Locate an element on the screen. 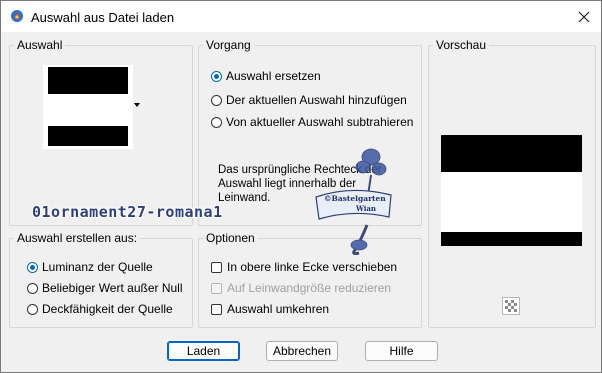  radio-label: Deckfähigkeit der Quelle is located at coordinates (107, 309).